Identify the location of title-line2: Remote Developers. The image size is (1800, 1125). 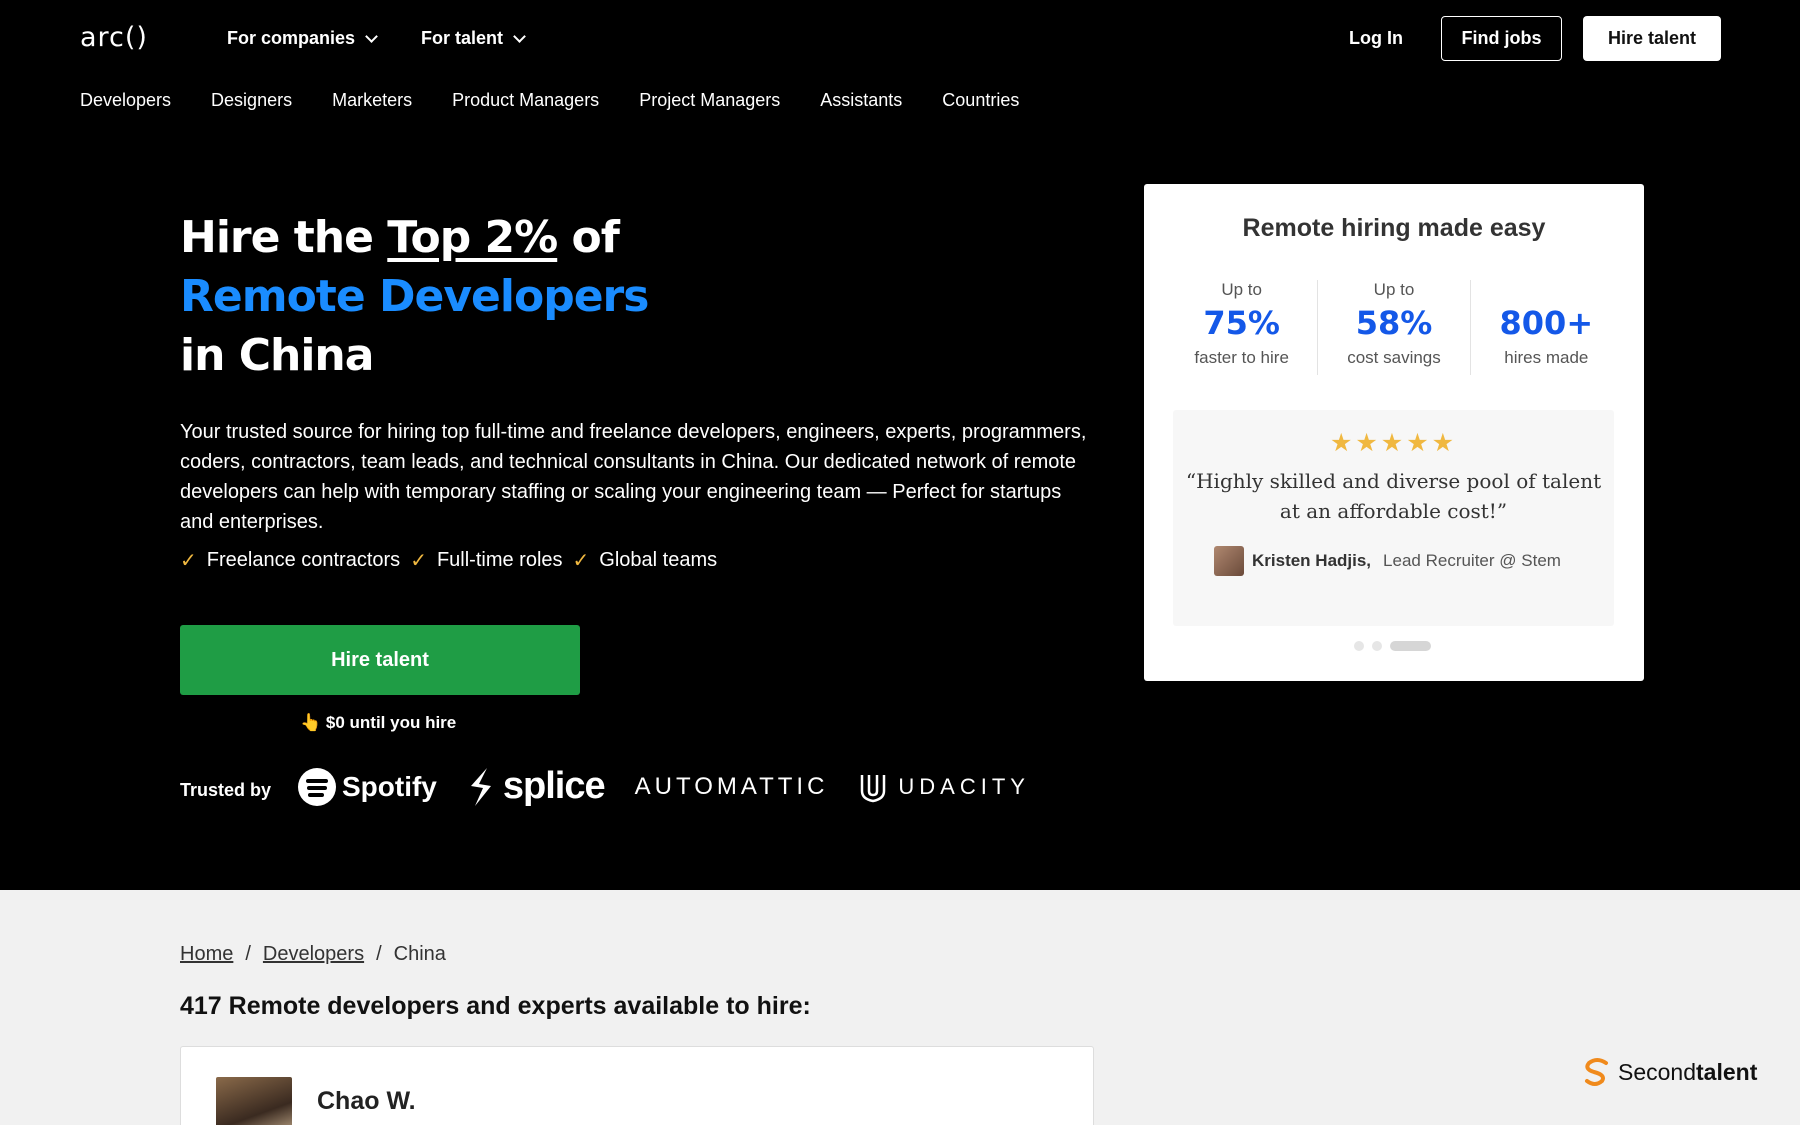
(414, 296).